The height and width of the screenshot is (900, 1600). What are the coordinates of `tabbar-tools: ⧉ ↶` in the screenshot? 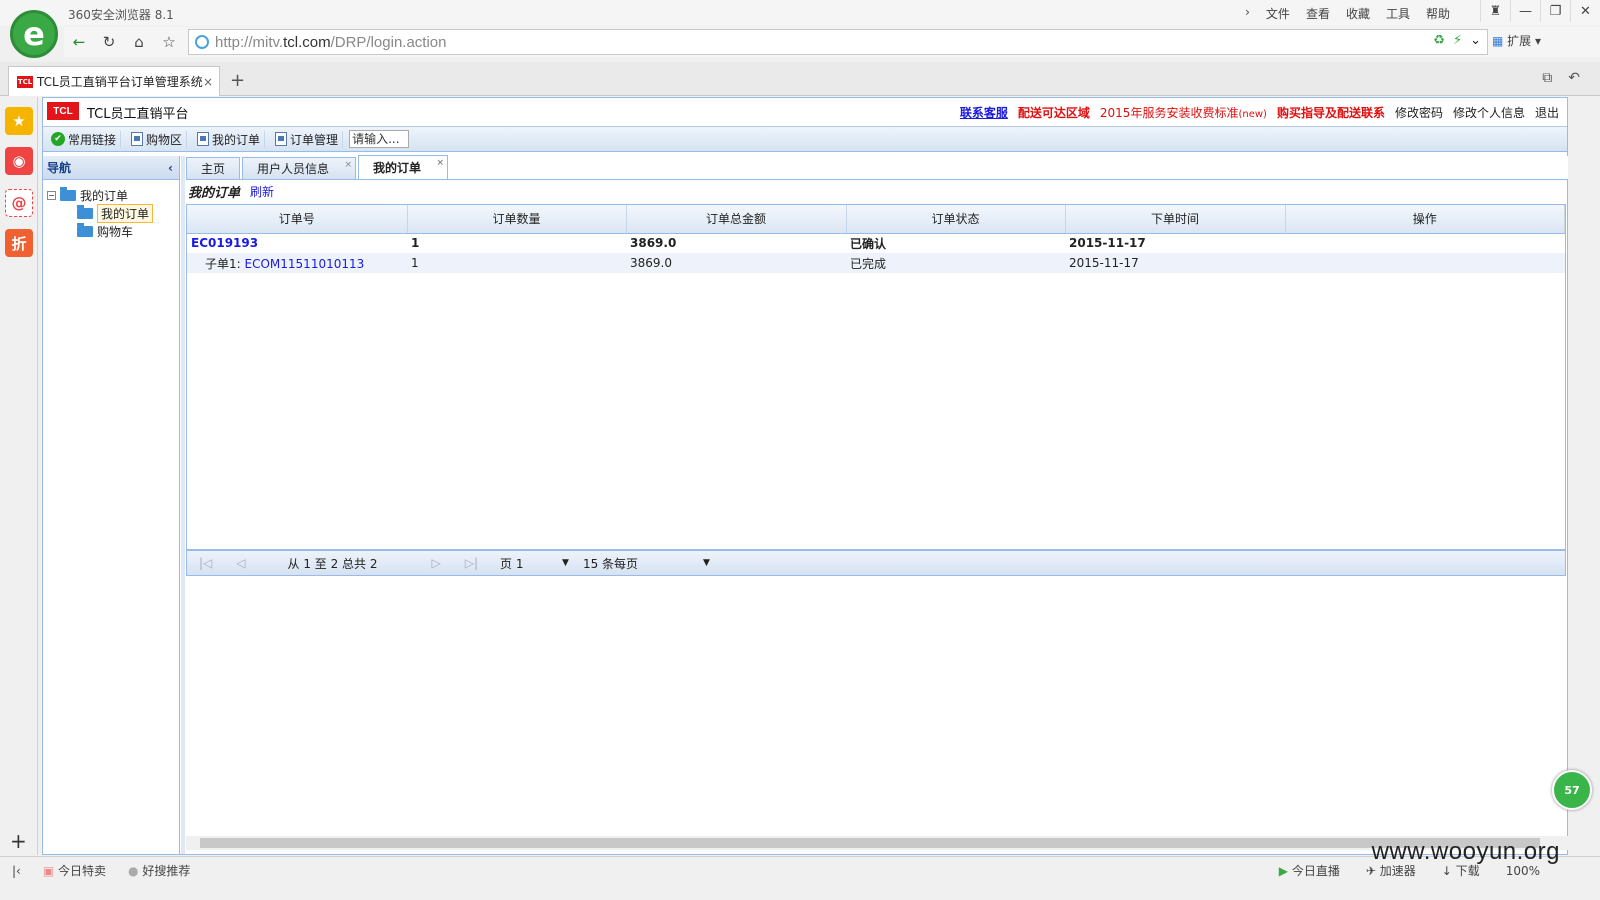 It's located at (1561, 78).